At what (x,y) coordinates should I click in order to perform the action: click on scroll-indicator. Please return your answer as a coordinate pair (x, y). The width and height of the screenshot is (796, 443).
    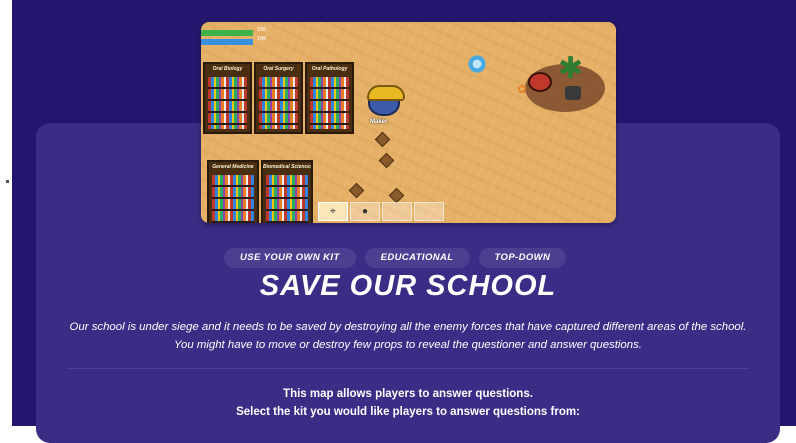
    Looking at the image, I should click on (7, 181).